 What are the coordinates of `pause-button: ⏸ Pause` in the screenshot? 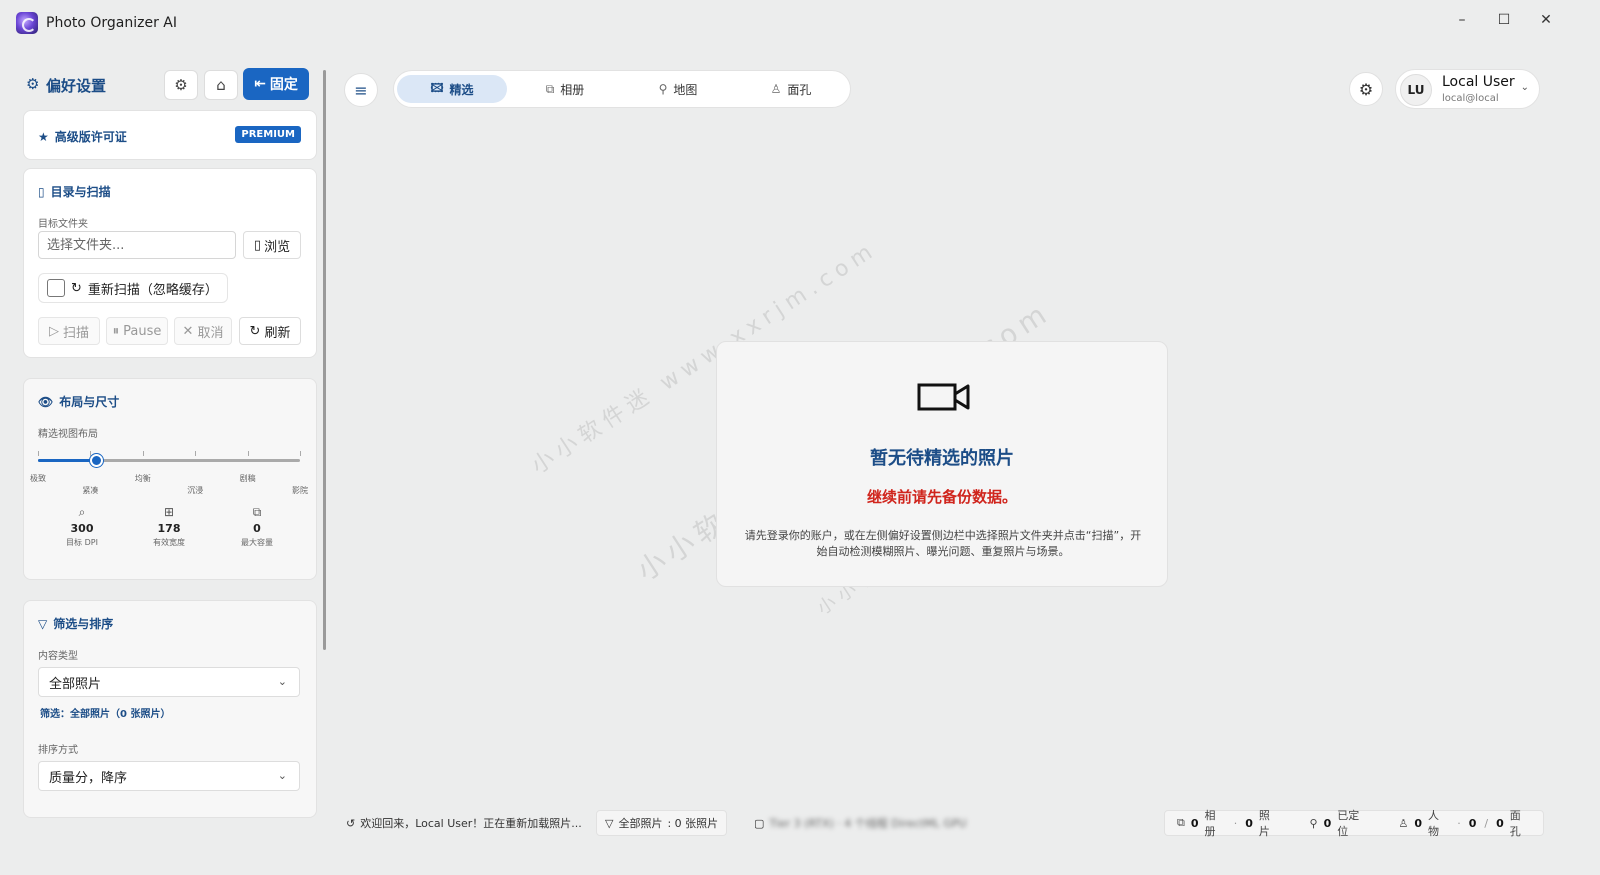 It's located at (137, 331).